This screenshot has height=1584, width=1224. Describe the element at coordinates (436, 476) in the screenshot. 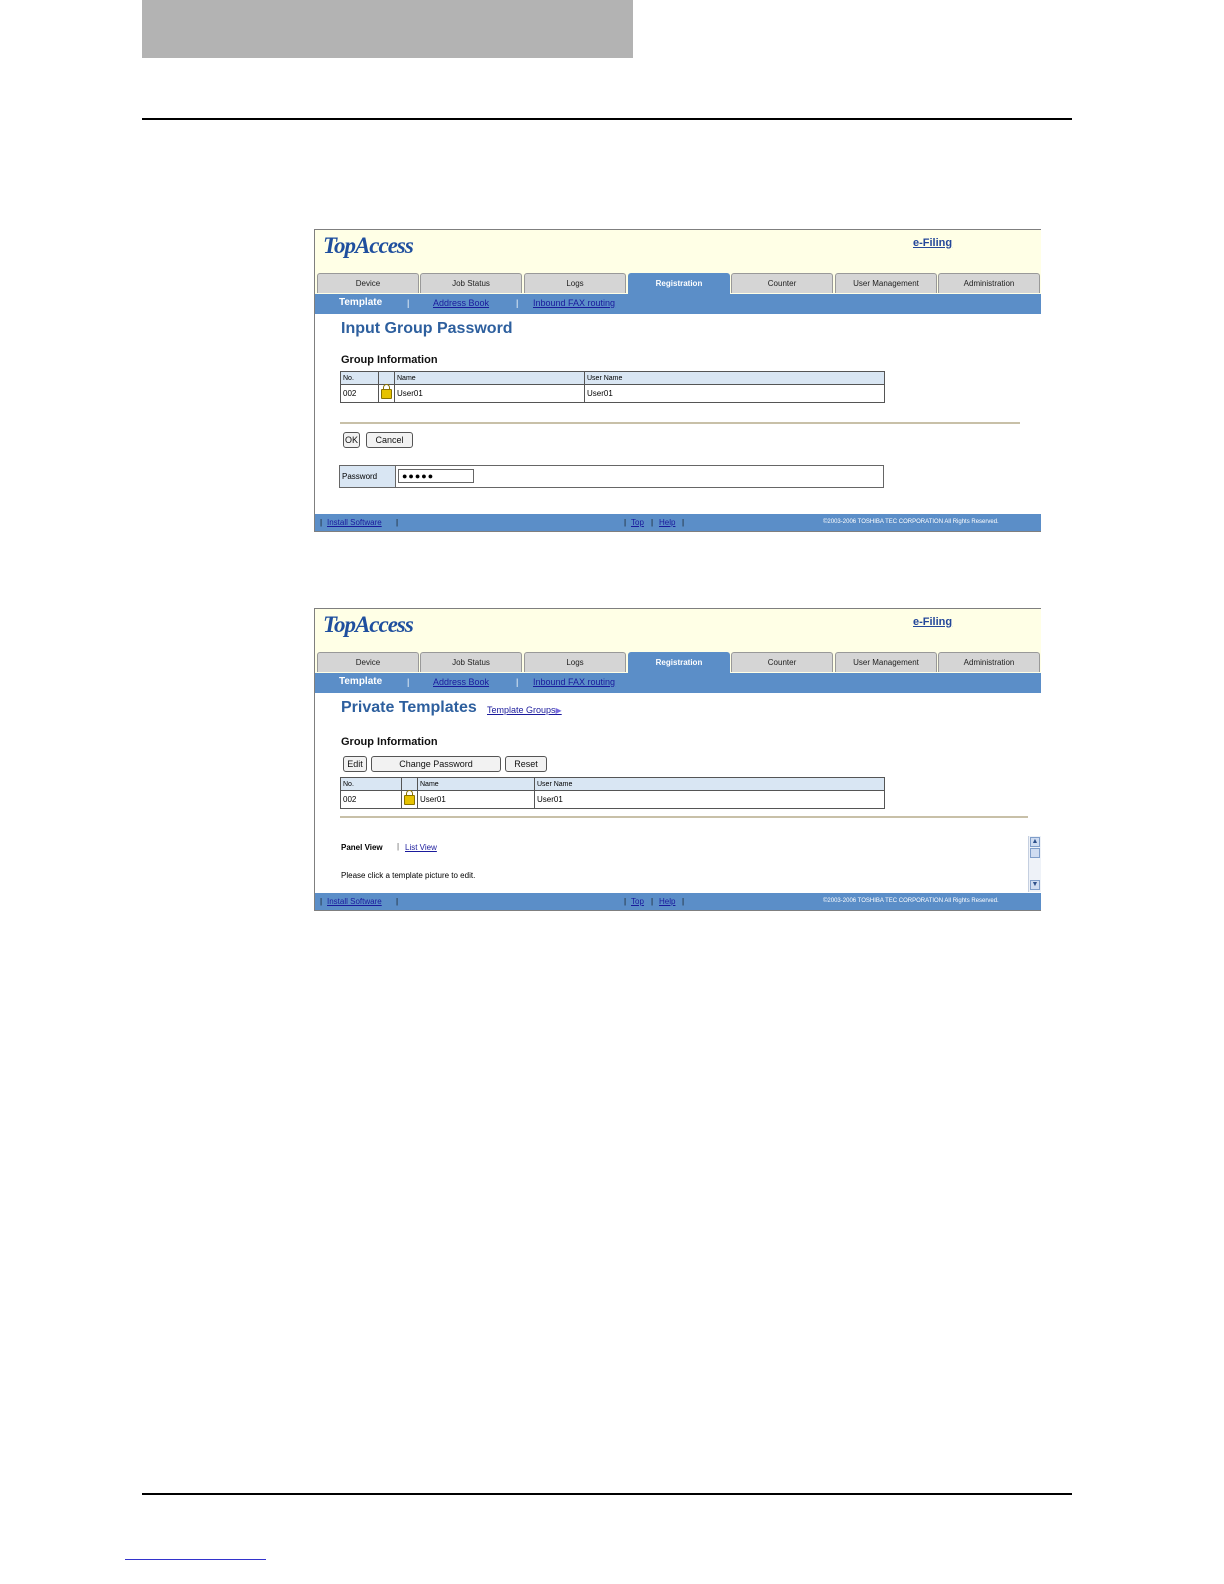

I see `password-input: ●●●●●` at that location.